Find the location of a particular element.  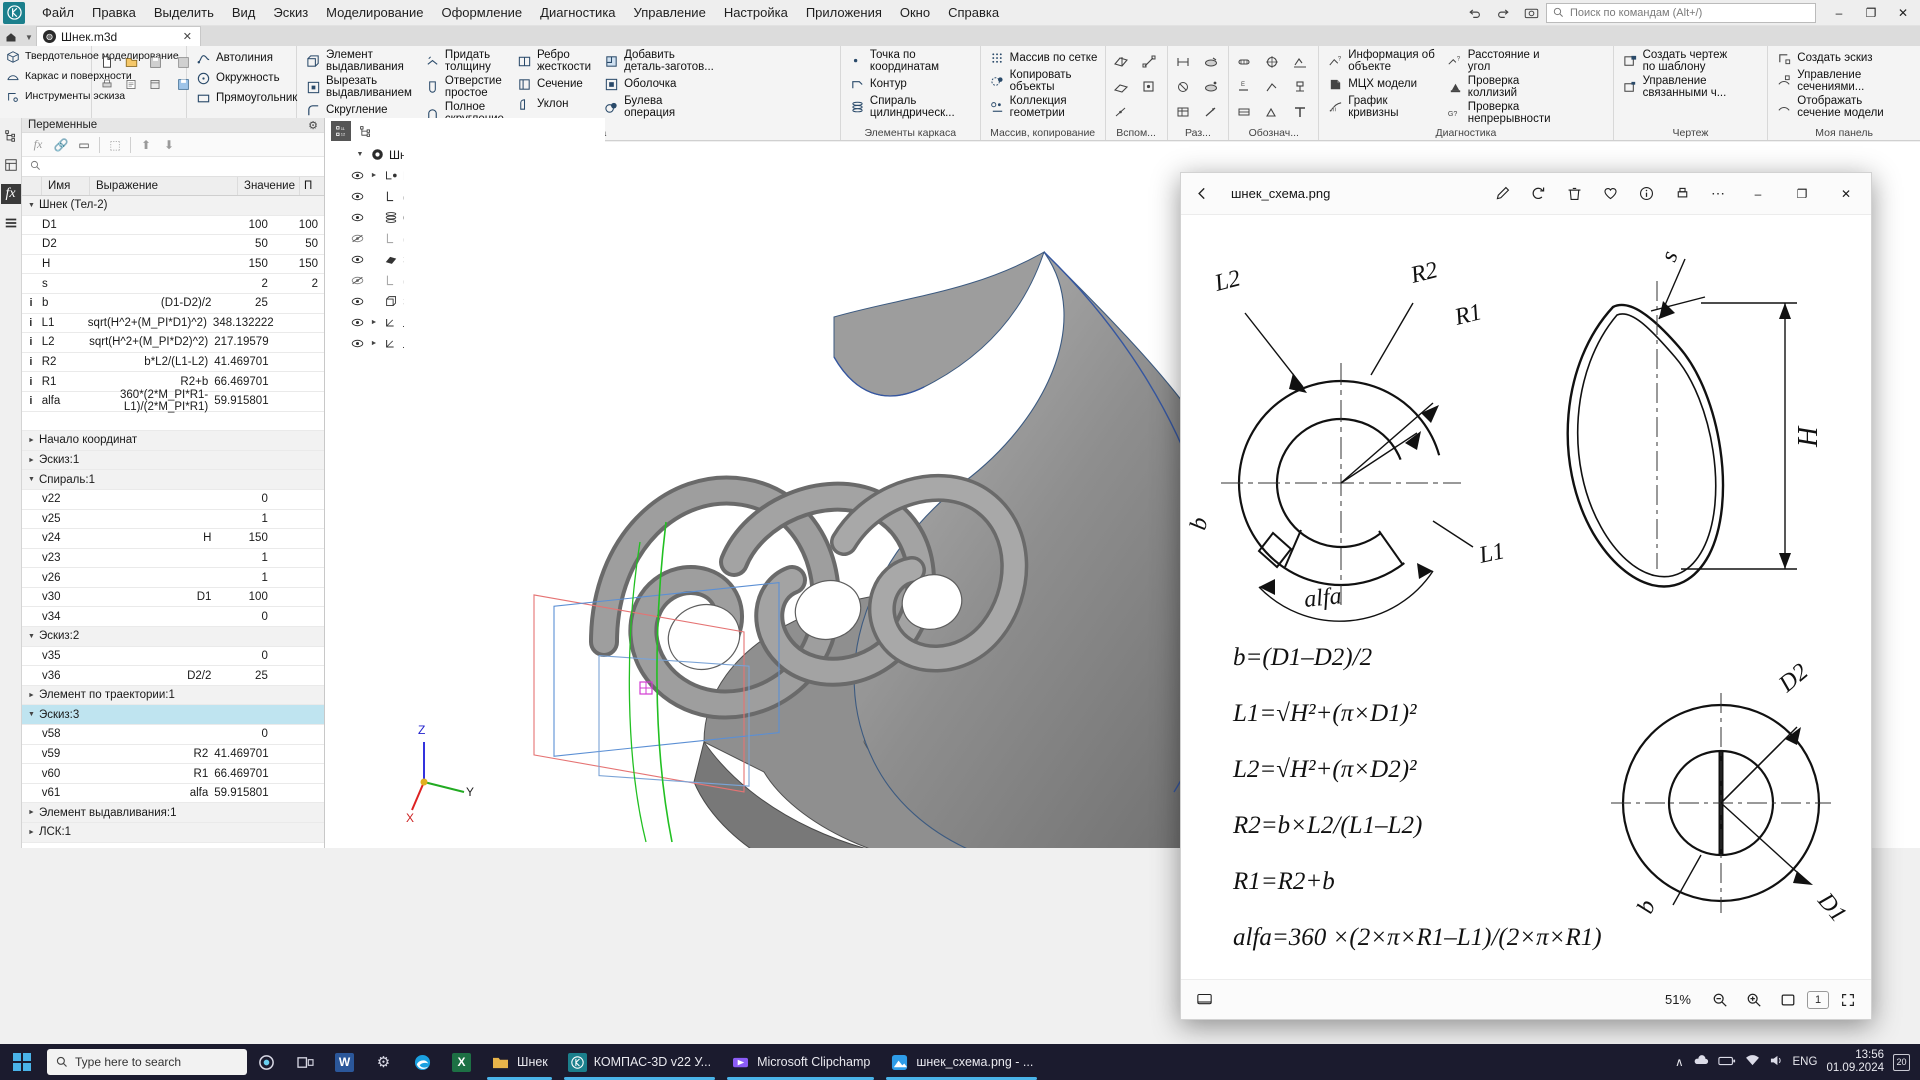

variables-name-cell: R1 is located at coordinates (61, 382).